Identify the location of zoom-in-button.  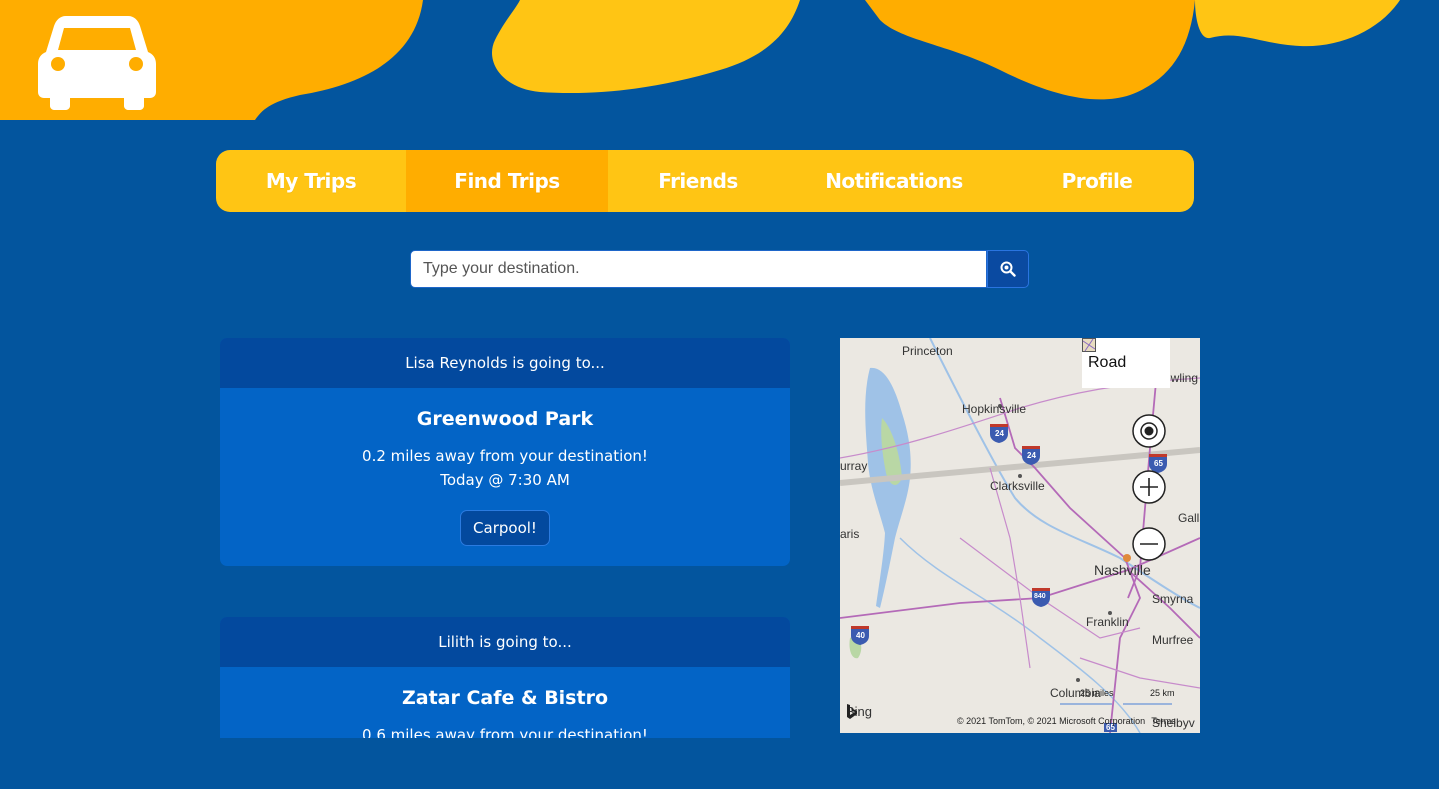
(1149, 487).